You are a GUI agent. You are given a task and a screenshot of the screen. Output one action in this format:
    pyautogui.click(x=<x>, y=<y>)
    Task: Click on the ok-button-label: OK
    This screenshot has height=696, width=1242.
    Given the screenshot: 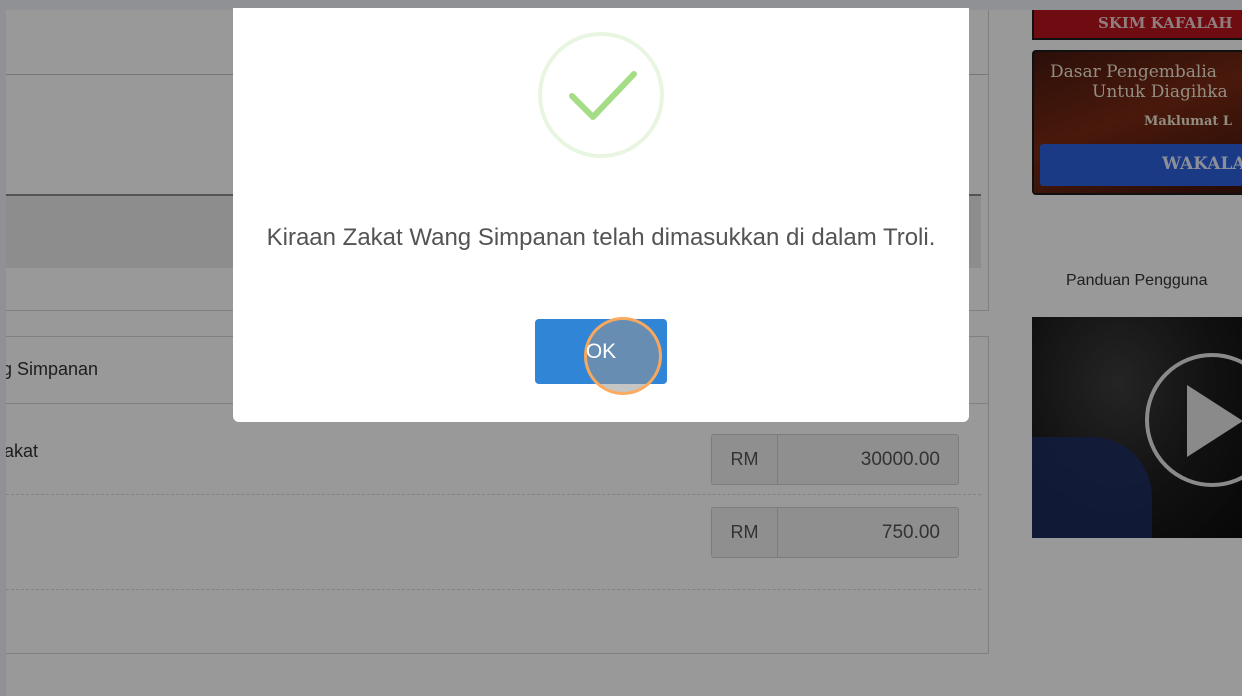 What is the action you would take?
    pyautogui.click(x=601, y=351)
    